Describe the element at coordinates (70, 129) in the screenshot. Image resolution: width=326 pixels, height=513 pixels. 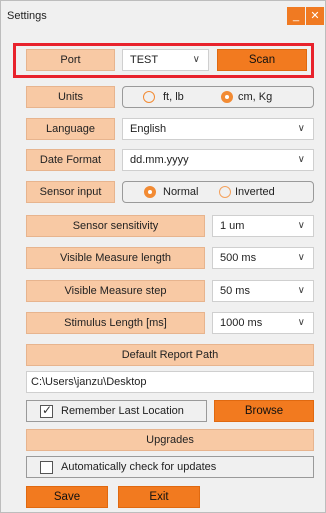
I see `language-label: Language` at that location.